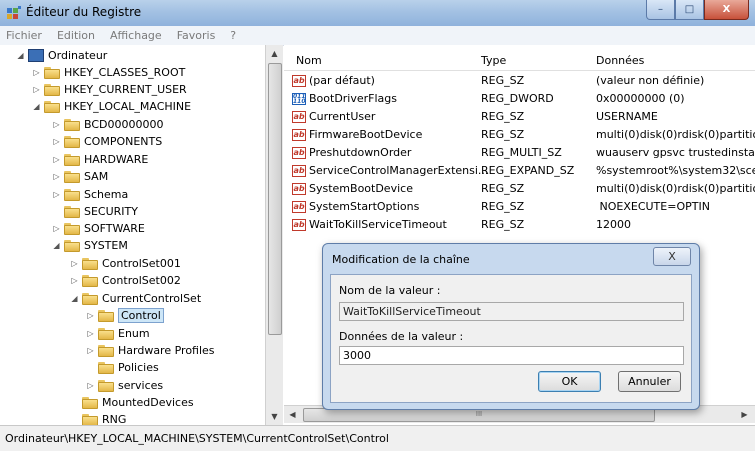  I want to click on tree-node-hkey-classes-root: ▷ HKEY_CLASSES_ROOT, so click(108, 72).